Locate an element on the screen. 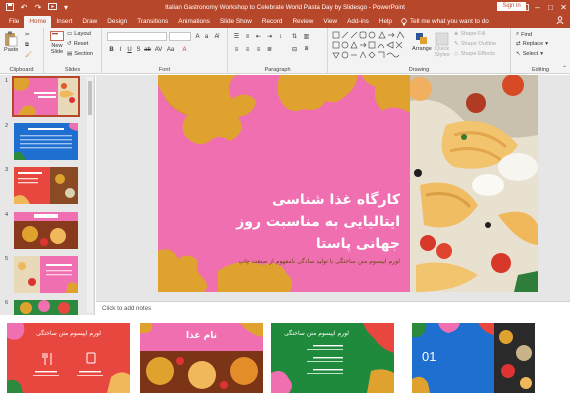 The height and width of the screenshot is (407, 570). copy-icon: ⧉ is located at coordinates (27, 45).